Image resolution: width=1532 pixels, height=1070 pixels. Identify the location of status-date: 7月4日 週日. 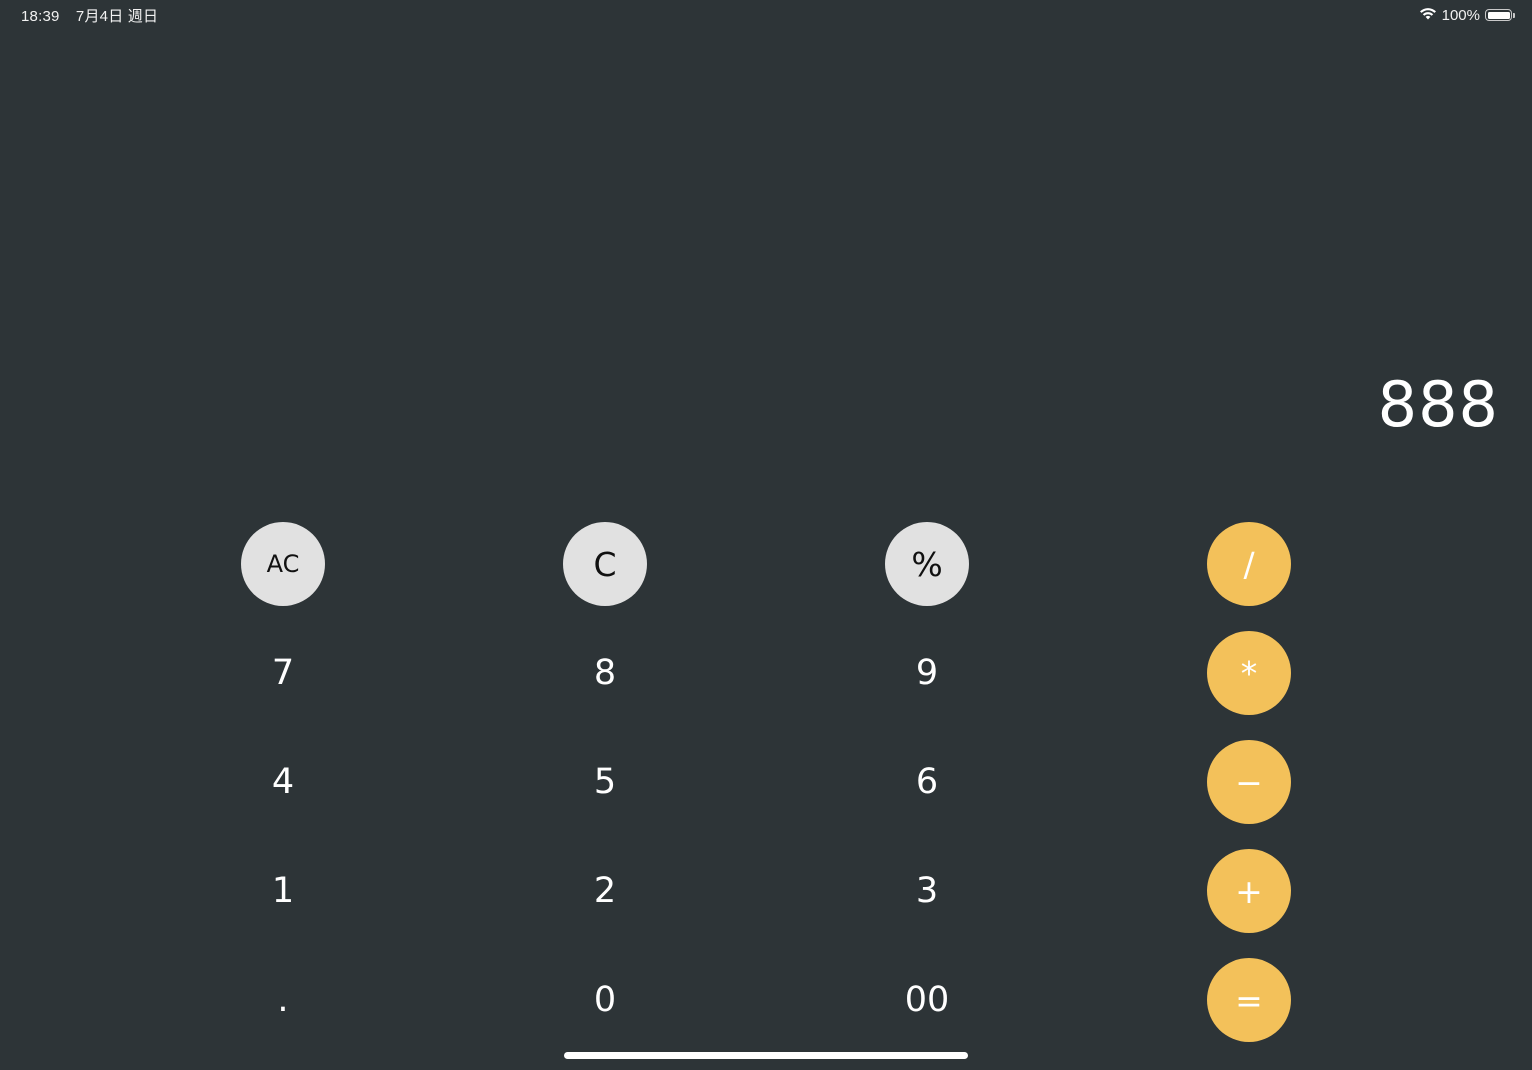
(117, 16).